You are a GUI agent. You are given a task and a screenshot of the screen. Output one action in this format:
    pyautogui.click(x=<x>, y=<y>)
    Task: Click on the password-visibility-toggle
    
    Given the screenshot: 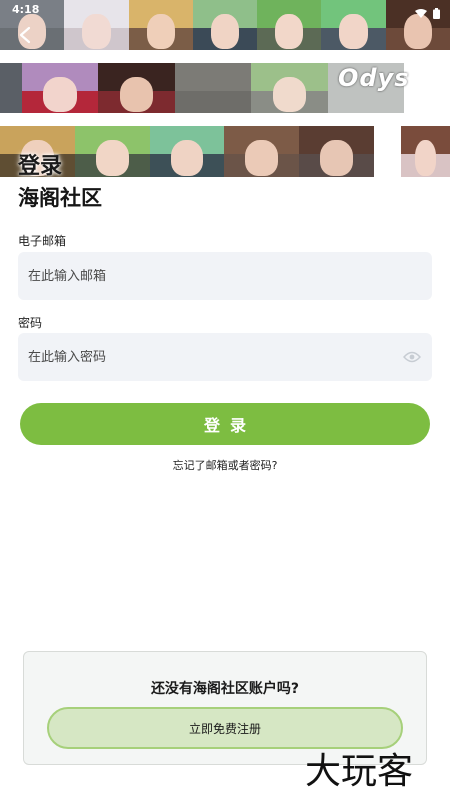 What is the action you would take?
    pyautogui.click(x=412, y=357)
    